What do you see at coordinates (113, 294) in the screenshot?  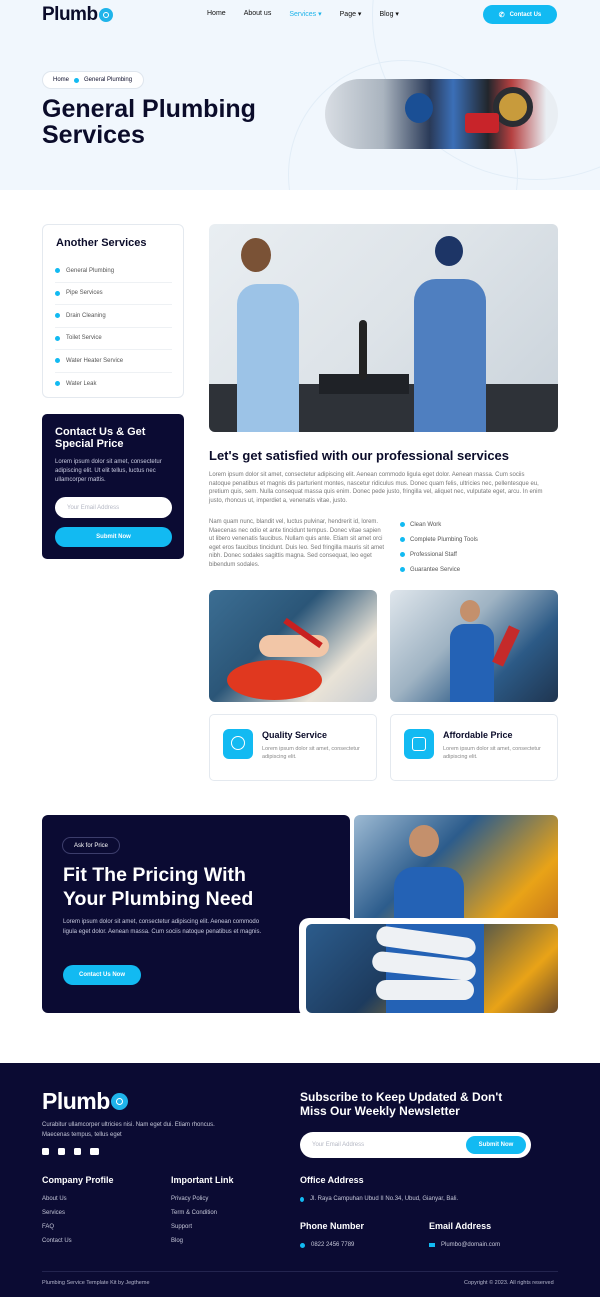 I see `sidebar-item-pipe-services: Pipe Services` at bounding box center [113, 294].